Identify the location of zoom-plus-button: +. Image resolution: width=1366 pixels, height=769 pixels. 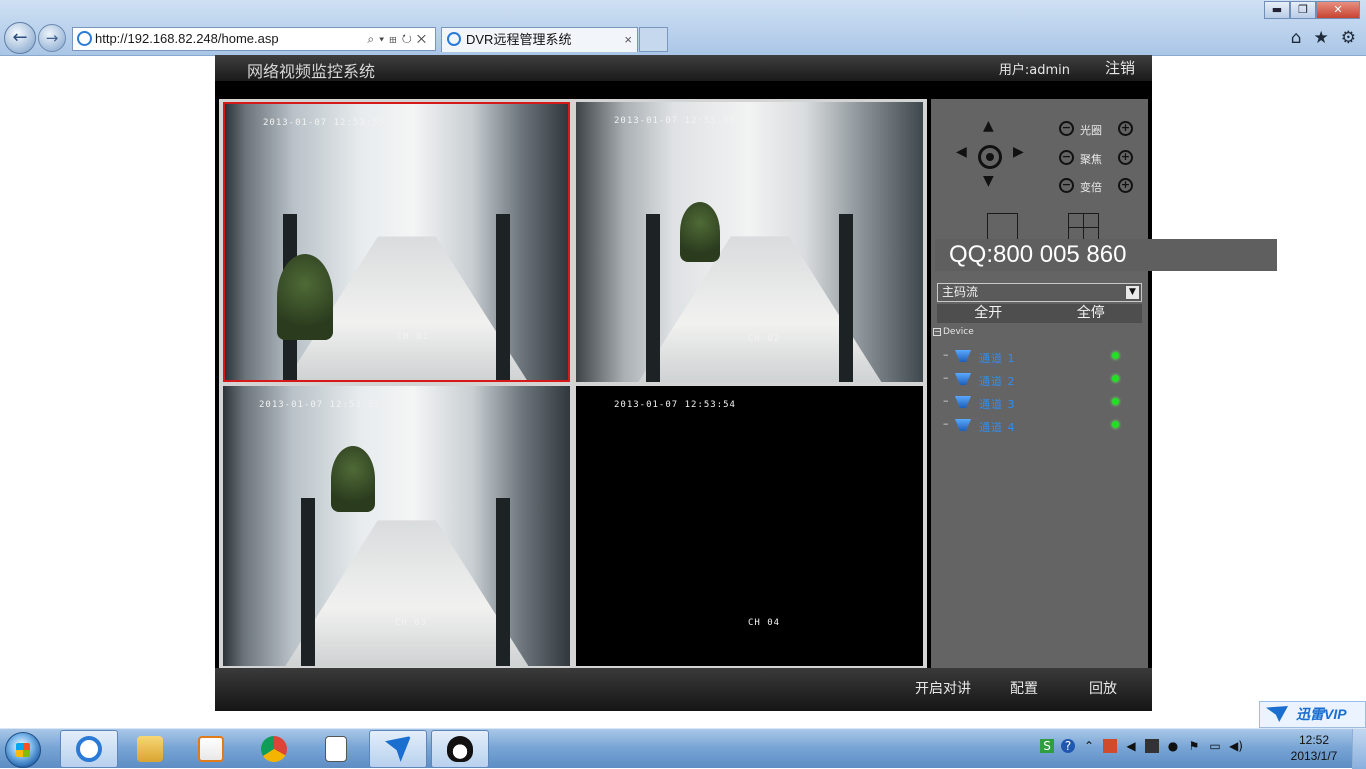
(1125, 185).